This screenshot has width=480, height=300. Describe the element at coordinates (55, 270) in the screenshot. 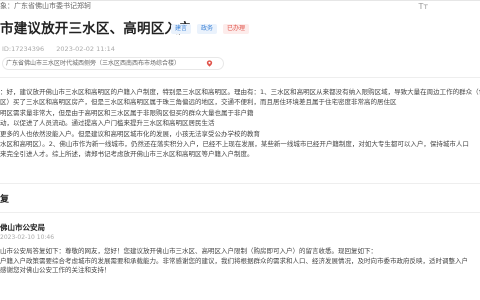

I see `reply-body-line: 感谢您对佛山公安工作的关注和支持！` at that location.